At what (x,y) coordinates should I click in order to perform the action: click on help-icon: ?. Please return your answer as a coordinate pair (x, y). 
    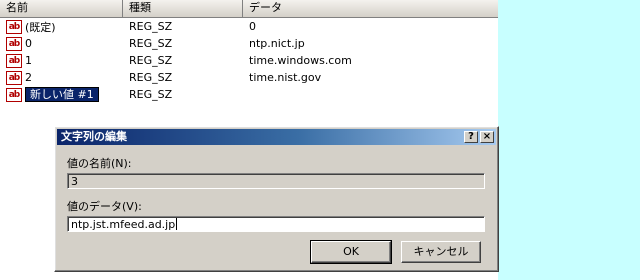
    Looking at the image, I should click on (471, 137).